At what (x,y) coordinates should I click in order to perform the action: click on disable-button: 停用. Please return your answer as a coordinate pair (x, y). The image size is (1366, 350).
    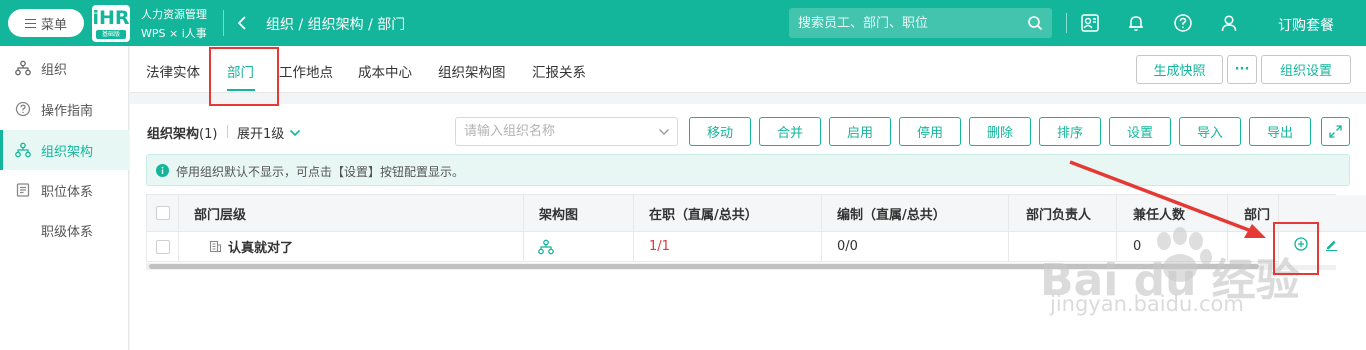
    Looking at the image, I should click on (930, 131).